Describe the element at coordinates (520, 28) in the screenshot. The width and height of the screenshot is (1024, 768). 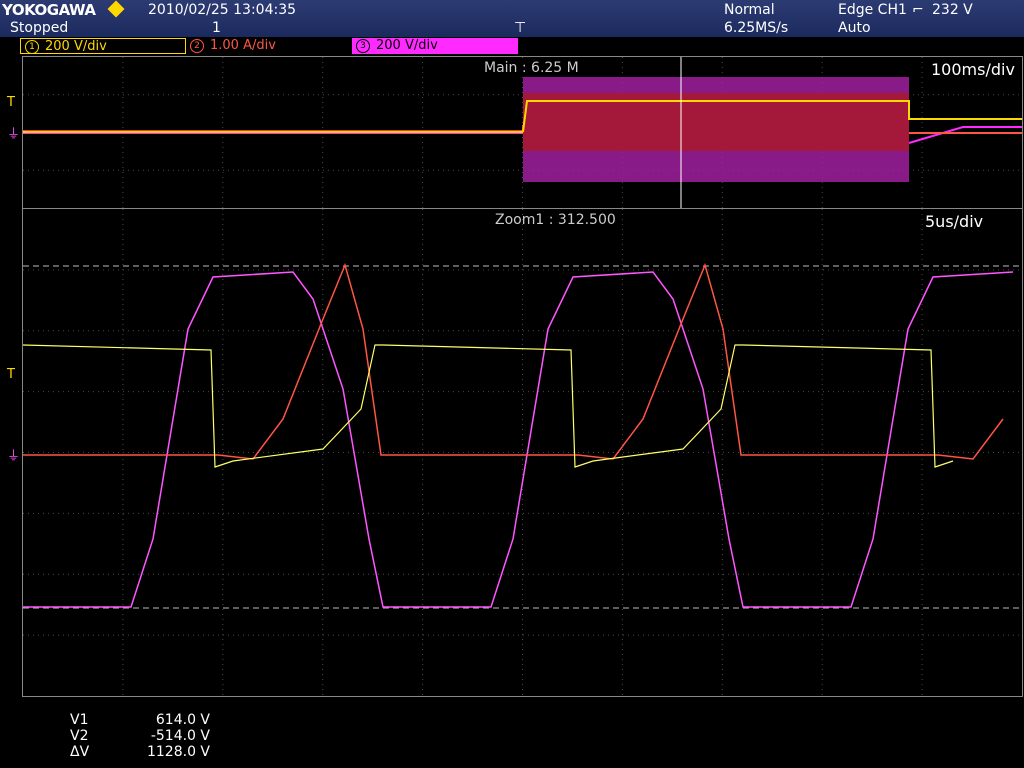
I see `trigger-position-icon: ⊤` at that location.